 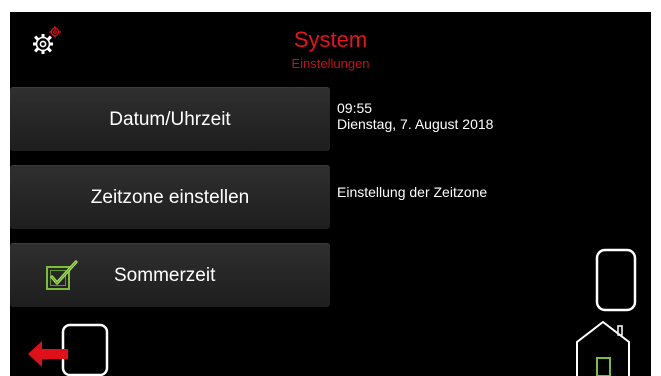 I want to click on timezone-button: Zeitzone einstellen, so click(x=170, y=197).